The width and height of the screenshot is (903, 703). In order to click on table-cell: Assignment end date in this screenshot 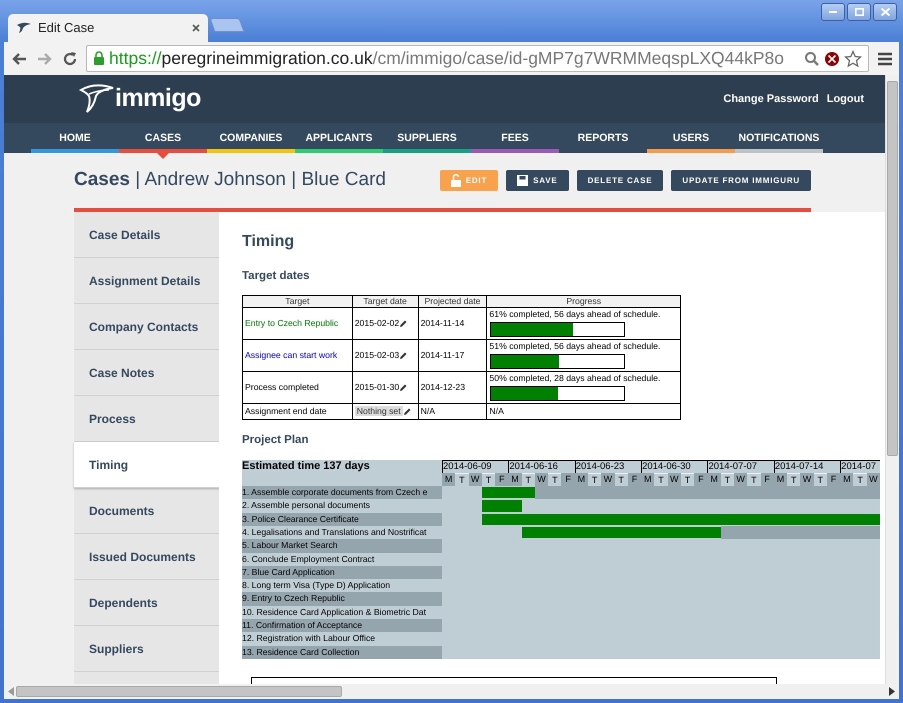, I will do `click(297, 412)`.